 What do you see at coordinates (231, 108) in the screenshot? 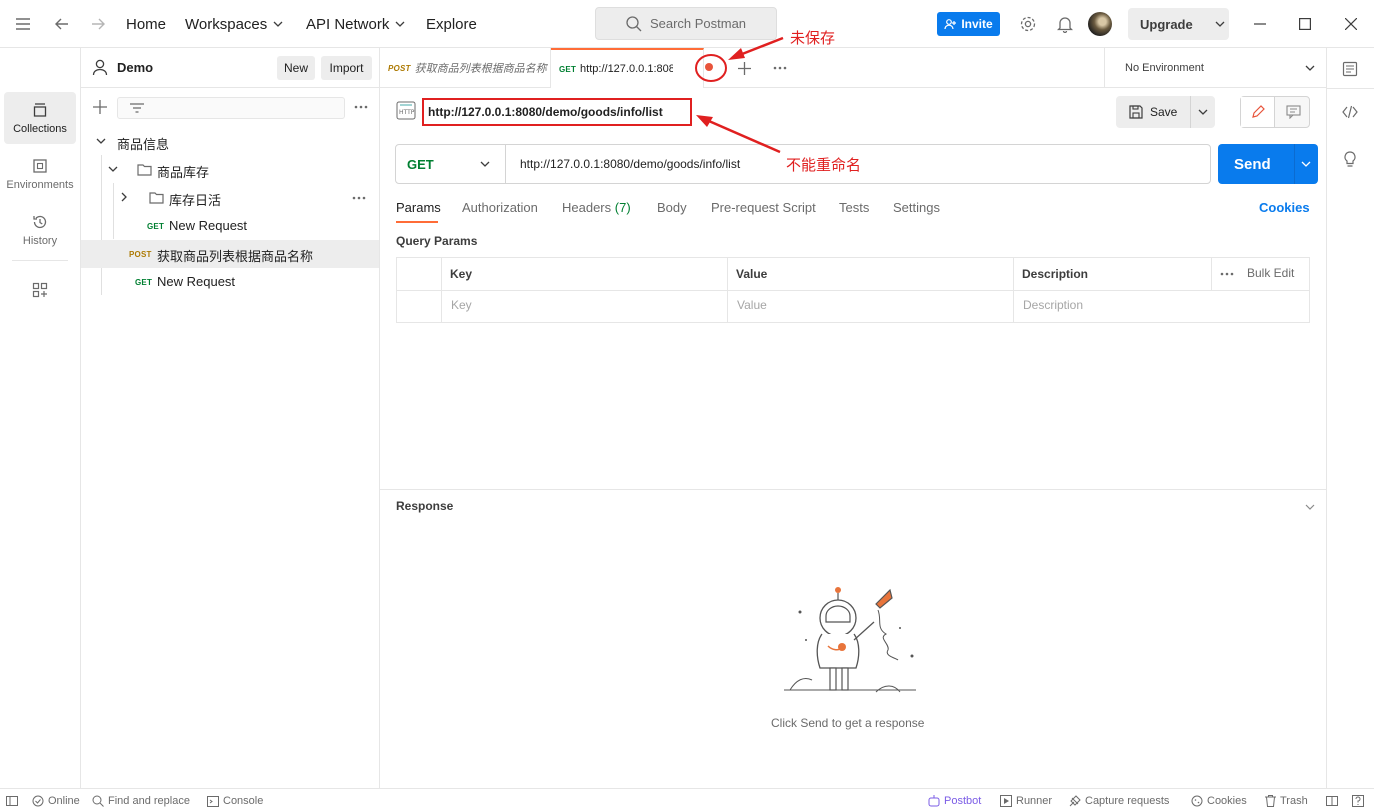
I see `filter-input` at bounding box center [231, 108].